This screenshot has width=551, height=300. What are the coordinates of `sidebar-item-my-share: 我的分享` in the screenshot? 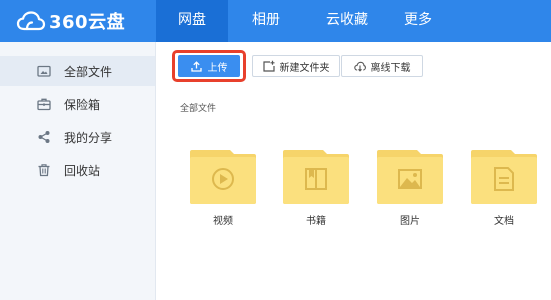 It's located at (77, 137).